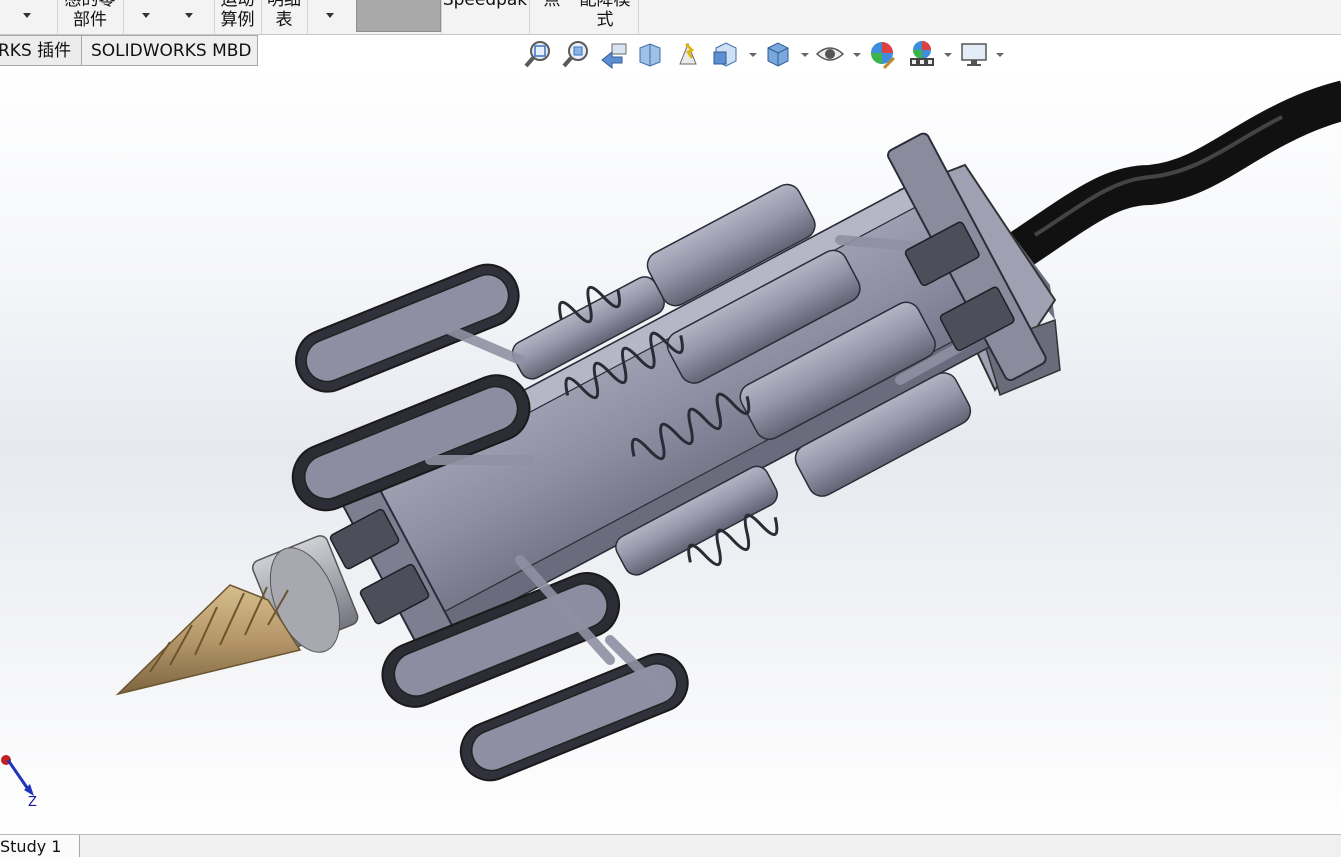 This screenshot has width=1341, height=859. Describe the element at coordinates (398, 16) in the screenshot. I see `ribbon-grey-button` at that location.